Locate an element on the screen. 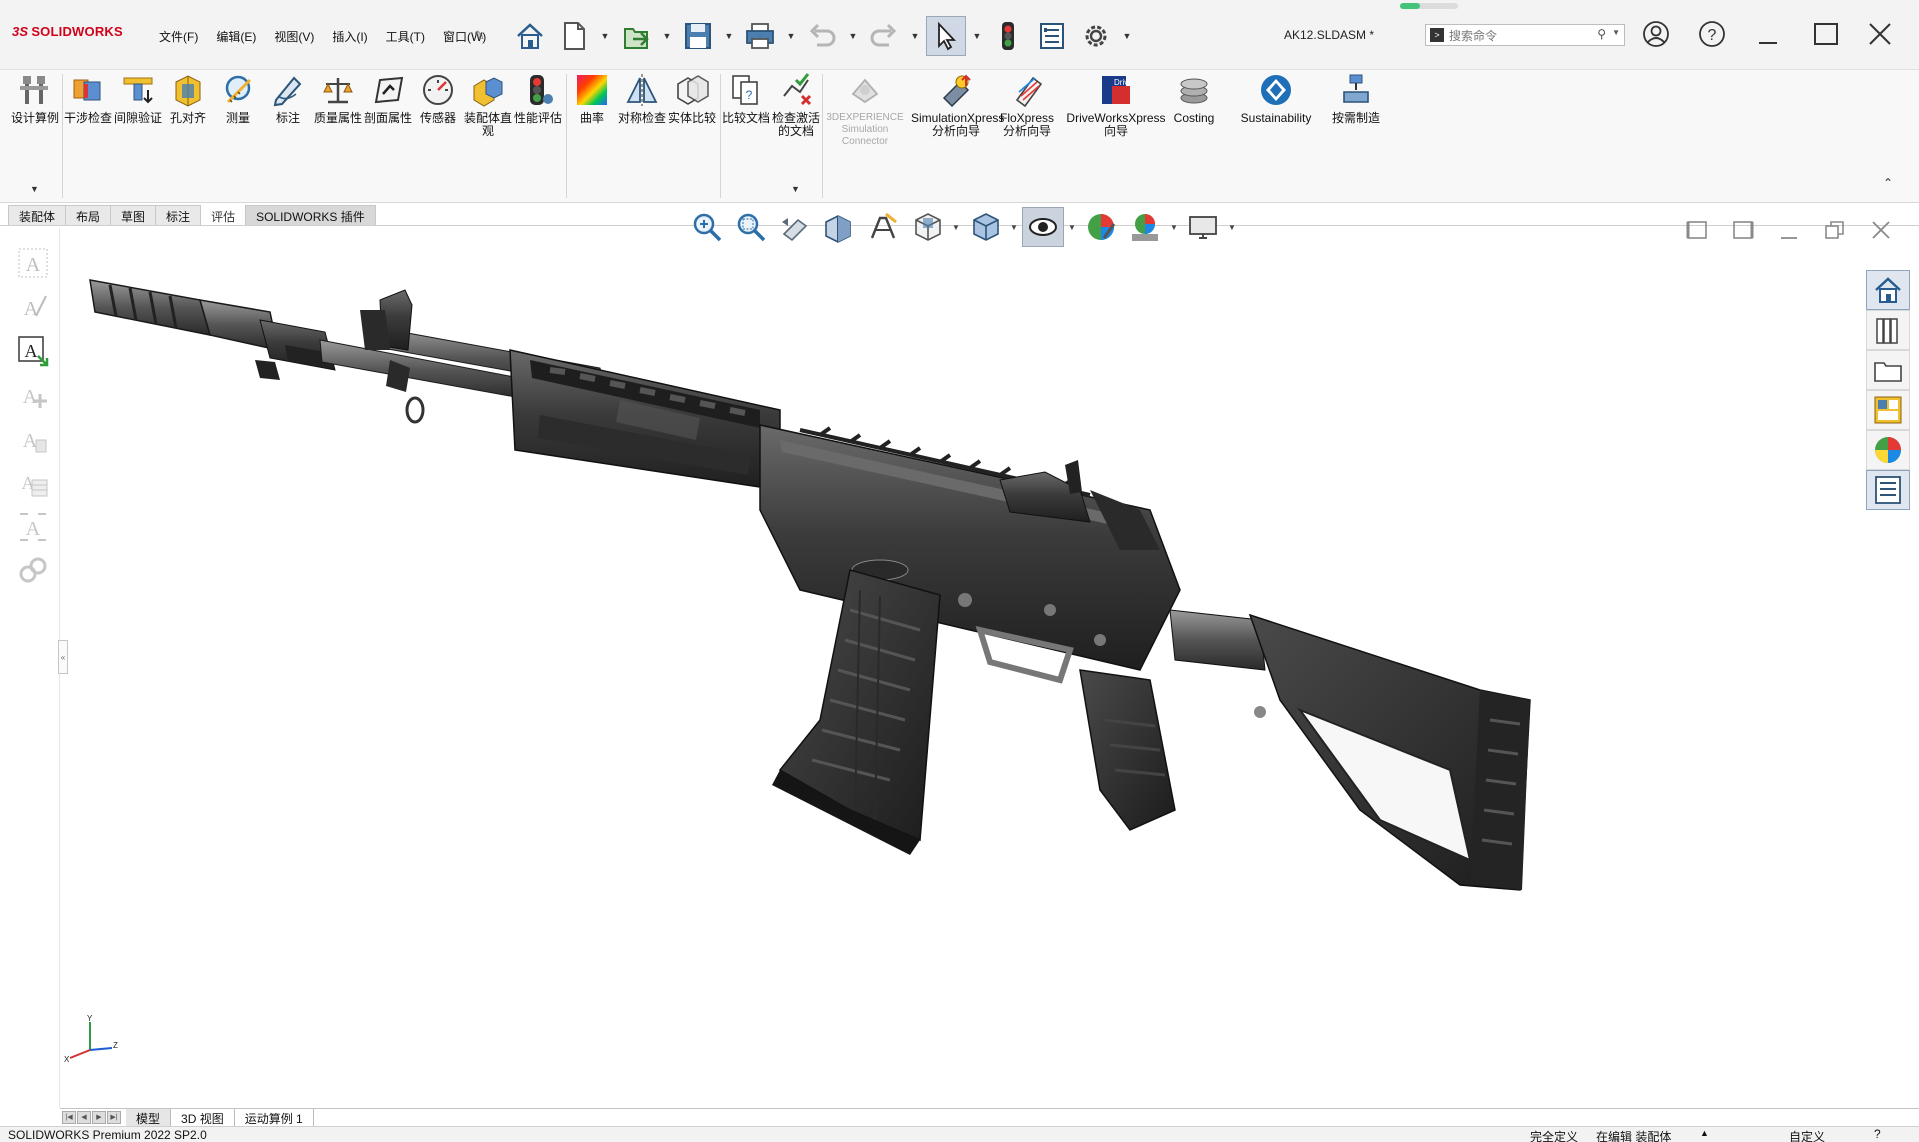 This screenshot has width=1919, height=1142. menu-tools: 工具(T) is located at coordinates (405, 36).